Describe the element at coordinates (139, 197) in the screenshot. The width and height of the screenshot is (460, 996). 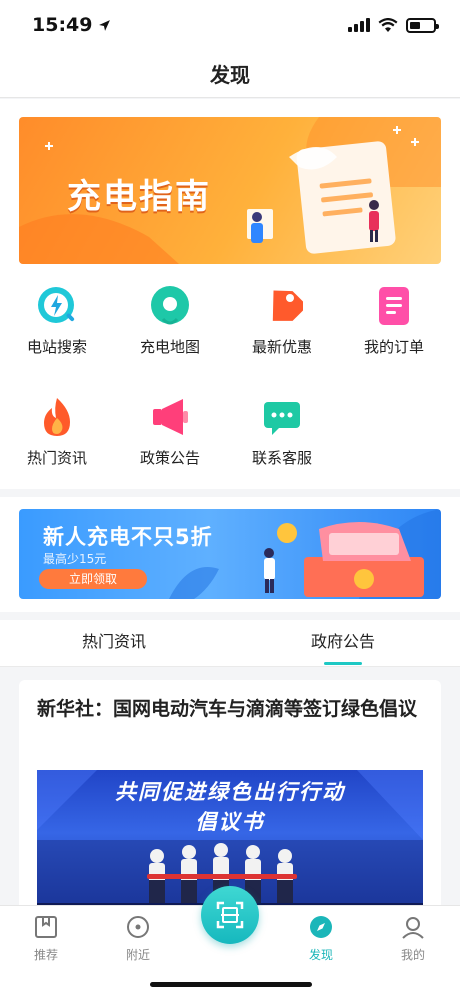
I see `banner-title: 充电指南` at that location.